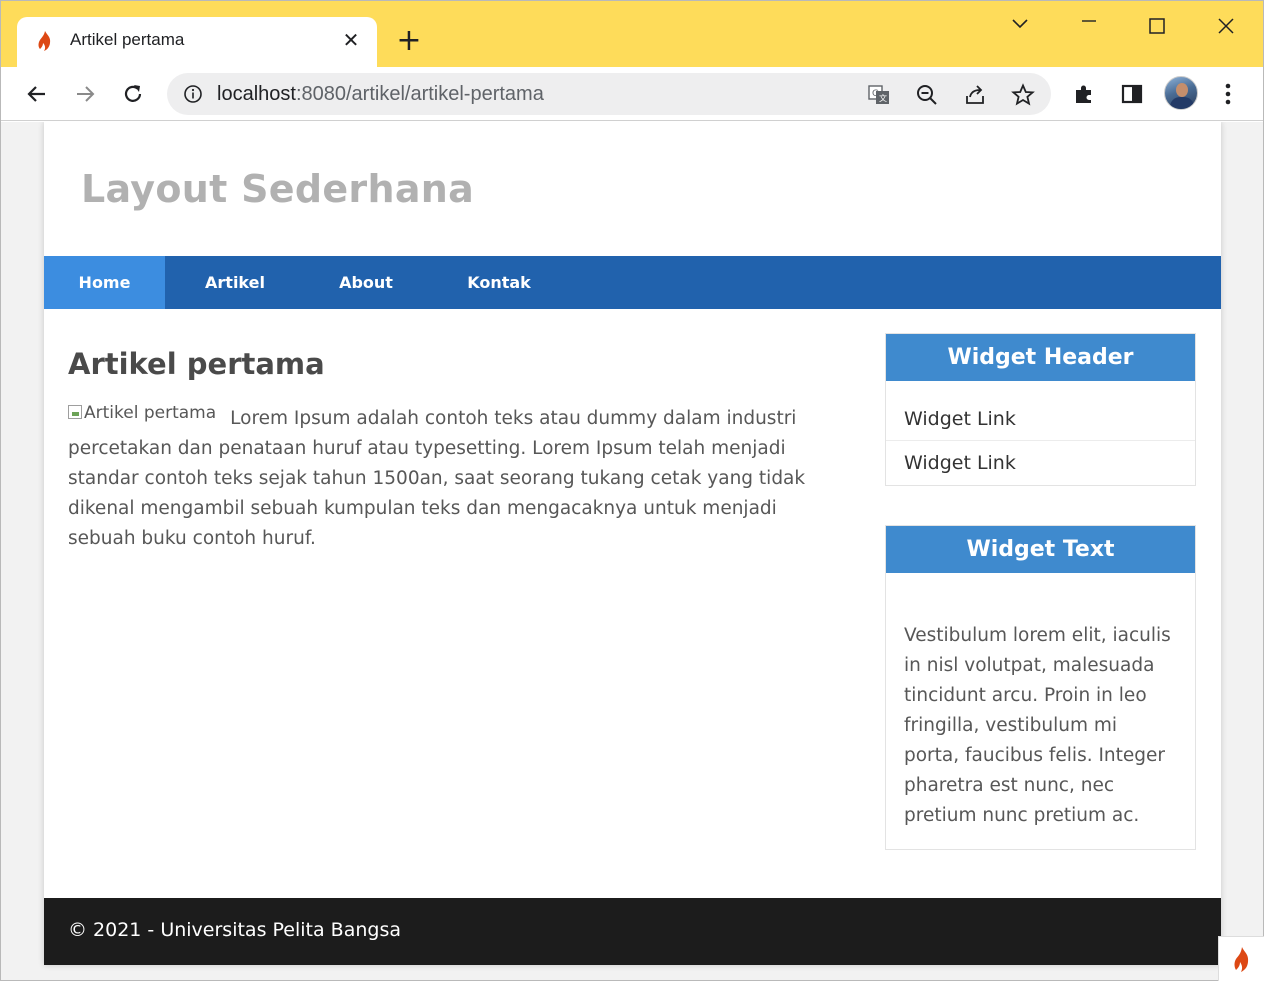  What do you see at coordinates (875, 94) in the screenshot?
I see `svg-text: G` at bounding box center [875, 94].